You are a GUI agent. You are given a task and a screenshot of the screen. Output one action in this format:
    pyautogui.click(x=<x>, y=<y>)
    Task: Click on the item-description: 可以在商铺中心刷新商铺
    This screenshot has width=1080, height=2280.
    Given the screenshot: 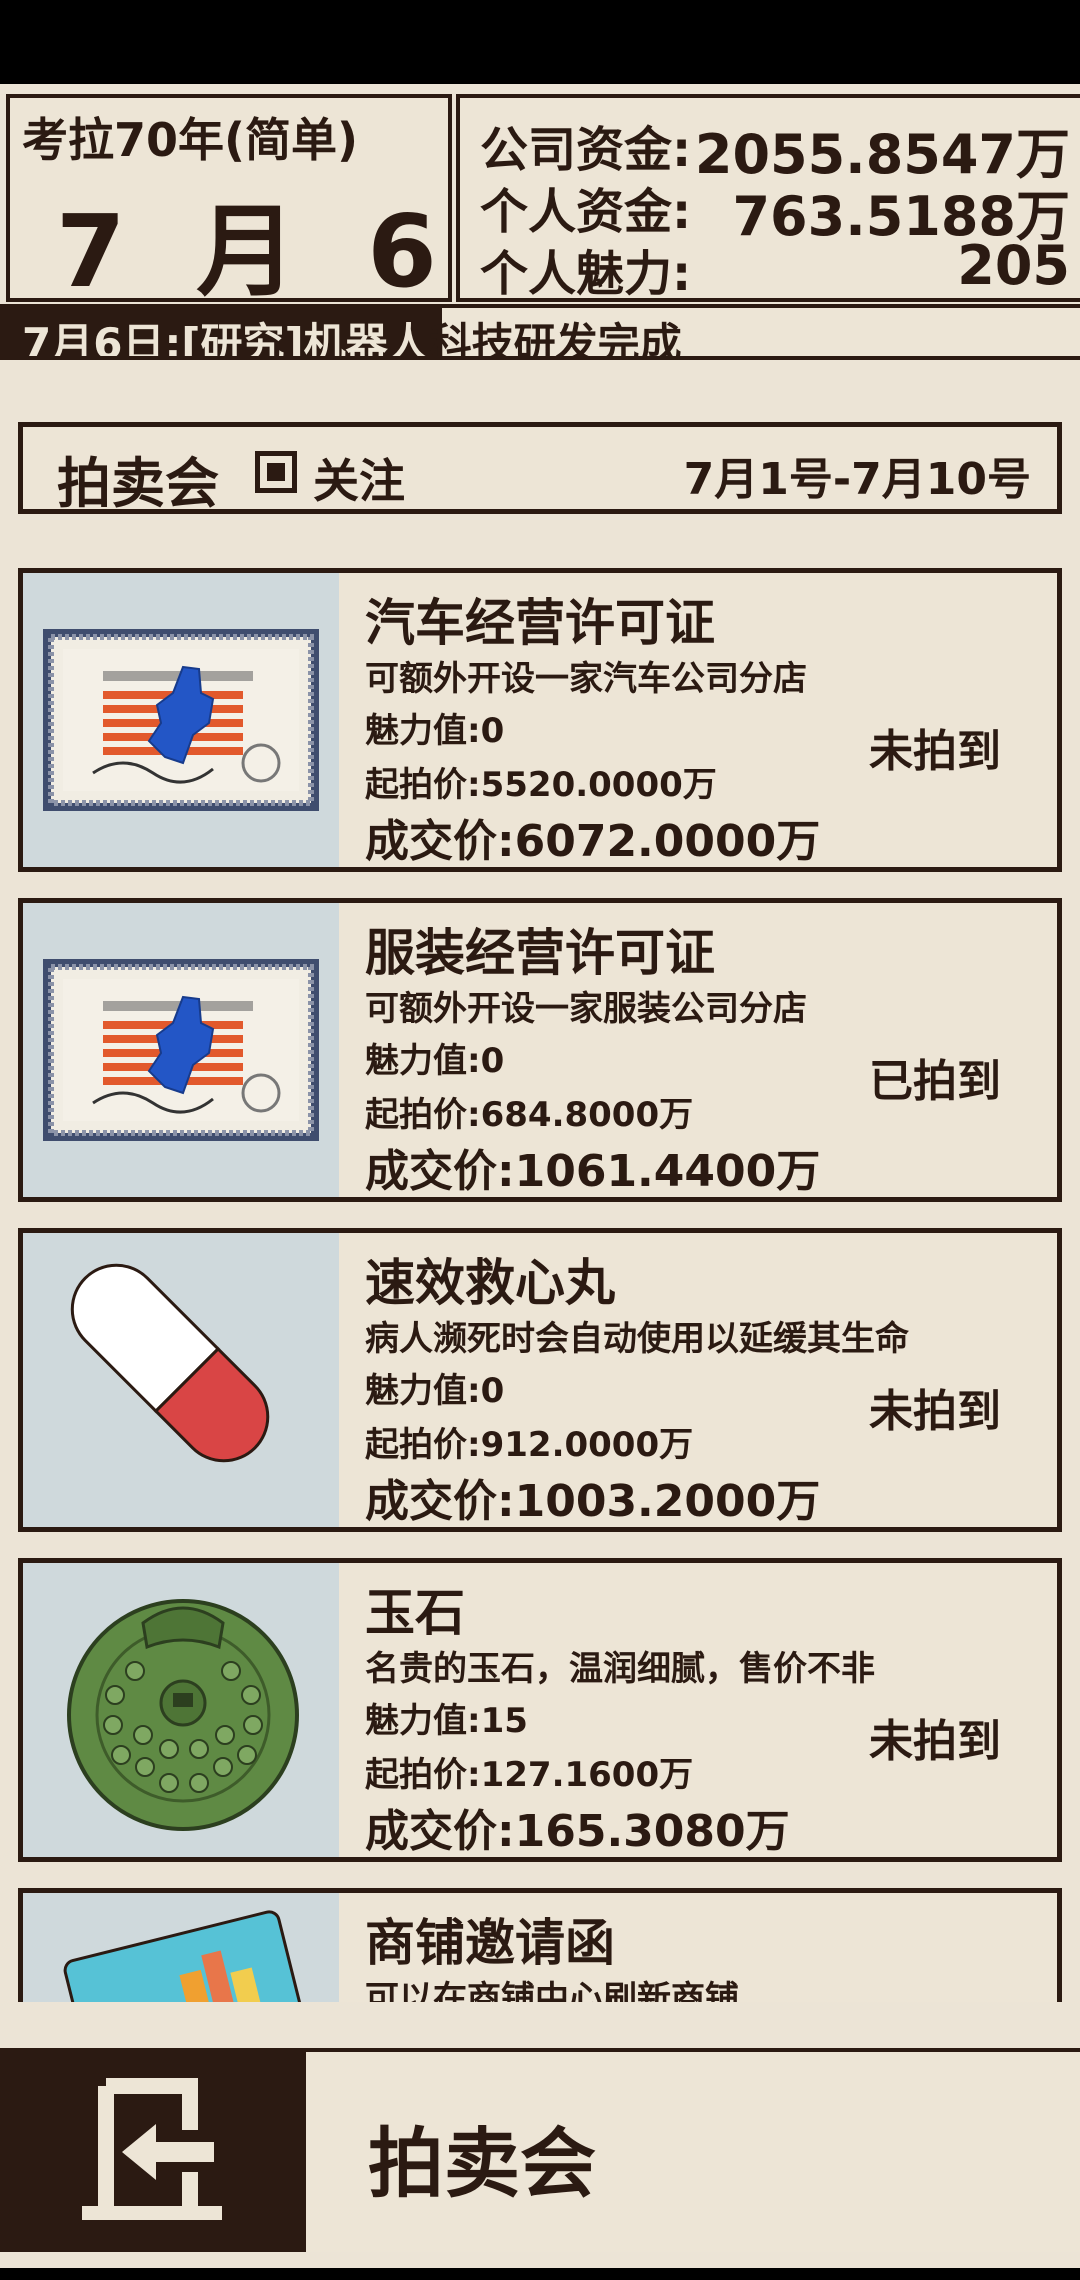 What is the action you would take?
    pyautogui.click(x=552, y=1990)
    